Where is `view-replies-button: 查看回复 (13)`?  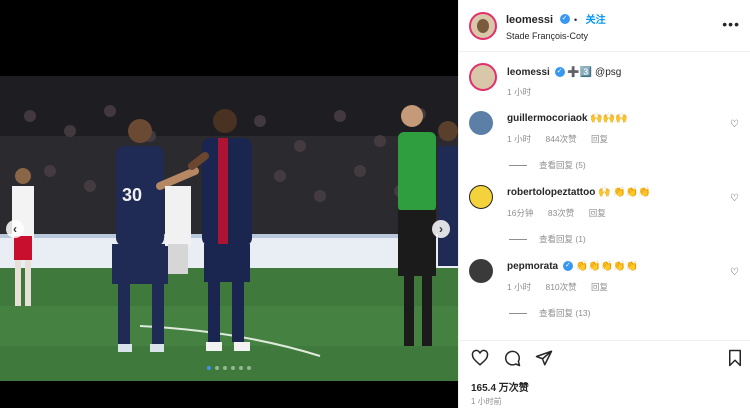 view-replies-button: 查看回复 (13) is located at coordinates (549, 313).